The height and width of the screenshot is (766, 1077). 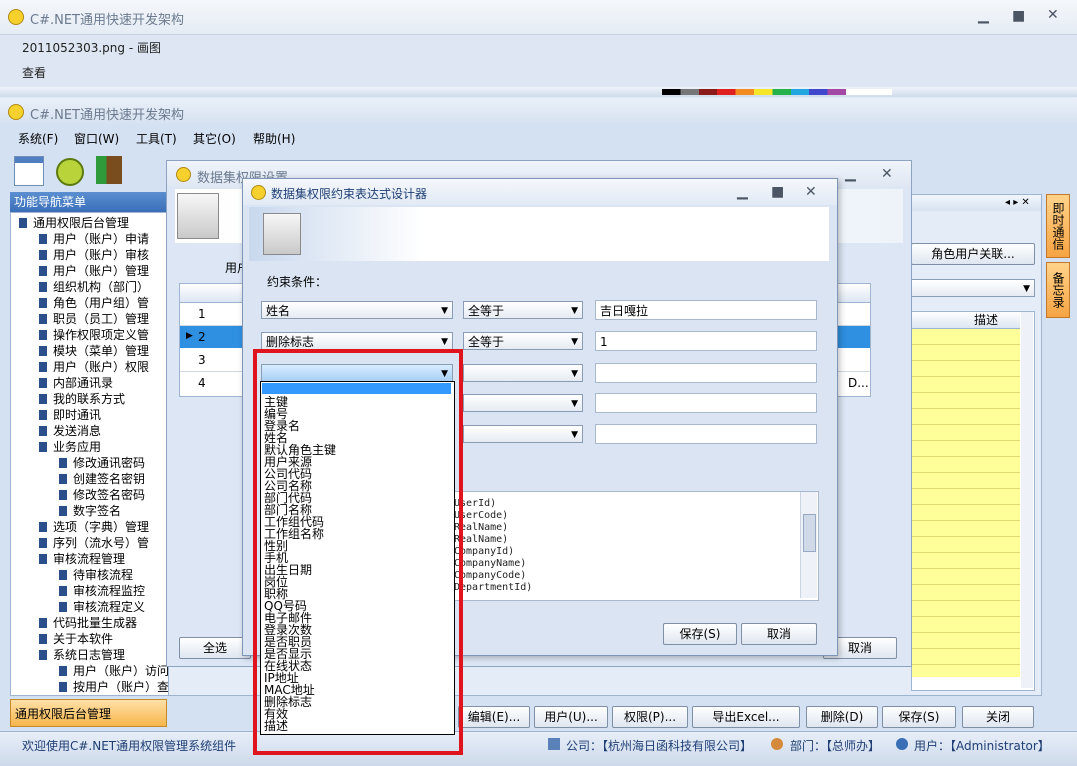 What do you see at coordinates (779, 634) in the screenshot?
I see `designer-cancel-button: 取消` at bounding box center [779, 634].